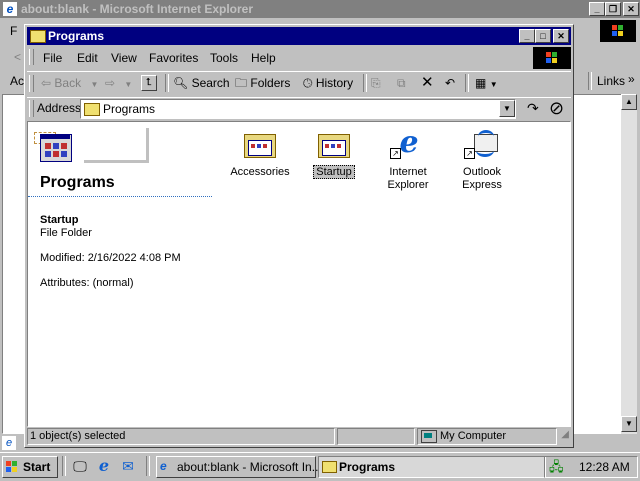  What do you see at coordinates (17, 57) in the screenshot?
I see `ie-back-partial: <` at bounding box center [17, 57].